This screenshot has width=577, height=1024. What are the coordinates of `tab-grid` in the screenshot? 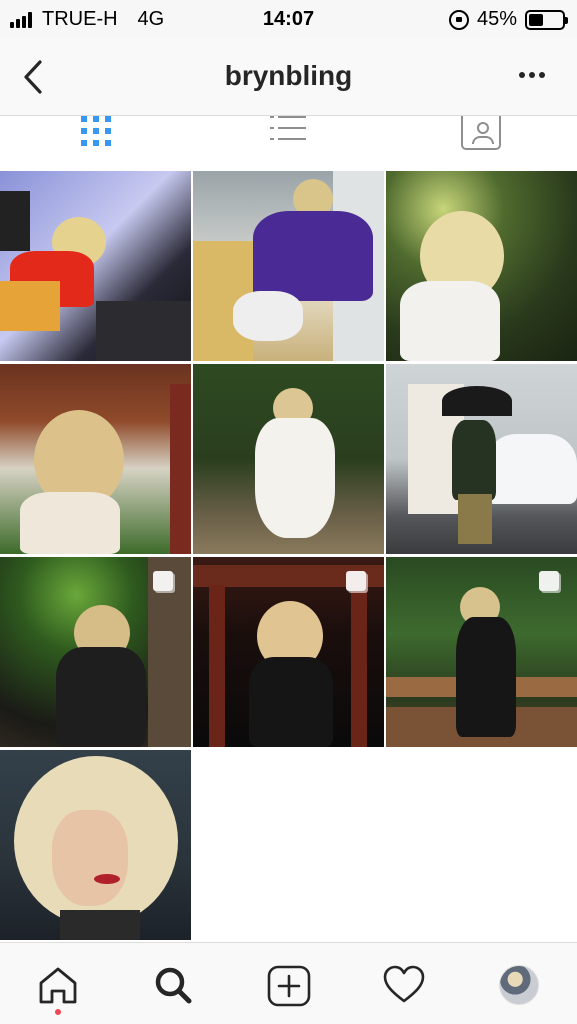 It's located at (96, 143).